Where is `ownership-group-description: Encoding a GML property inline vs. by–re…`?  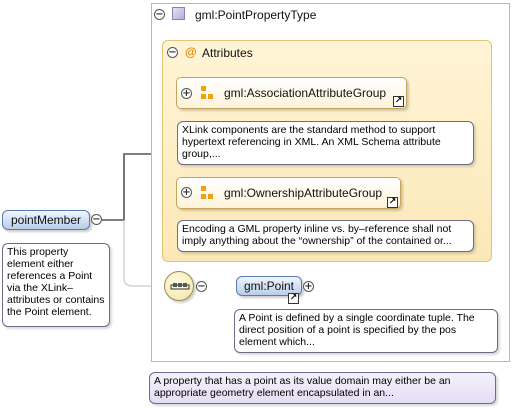
ownership-group-description: Encoding a GML property inline vs. by–re… is located at coordinates (325, 236).